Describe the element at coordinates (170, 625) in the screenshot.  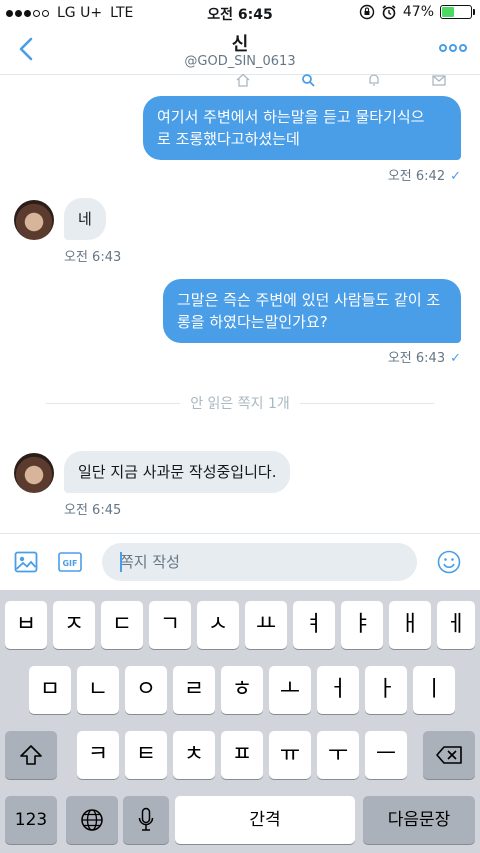
I see `key: ㄱ` at that location.